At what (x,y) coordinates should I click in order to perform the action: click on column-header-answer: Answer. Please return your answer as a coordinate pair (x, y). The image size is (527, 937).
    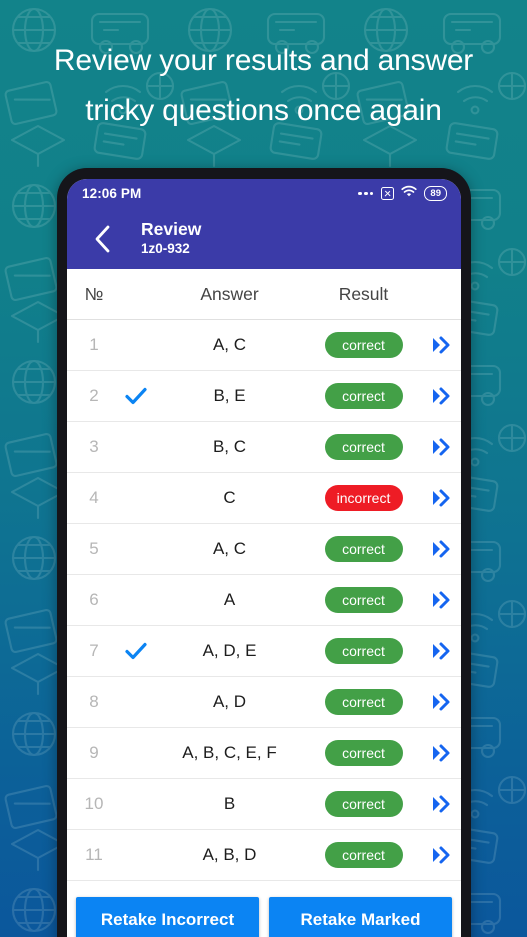
    Looking at the image, I should click on (229, 293).